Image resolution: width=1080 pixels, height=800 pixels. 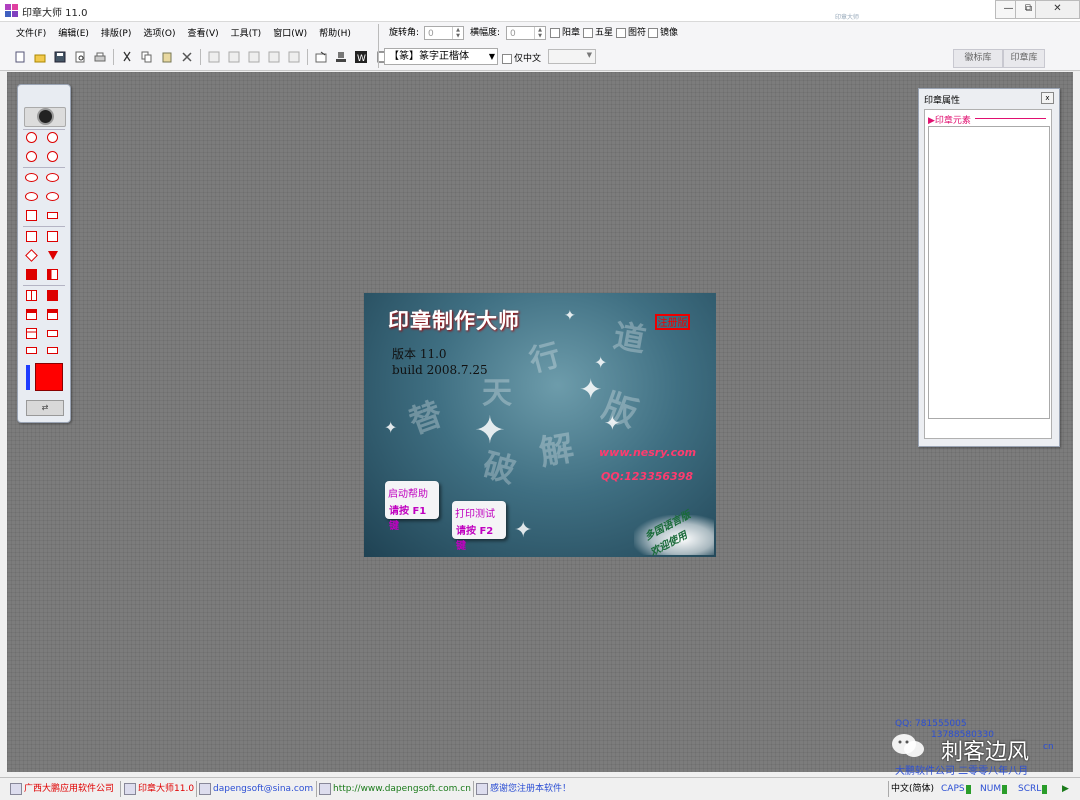 What do you see at coordinates (100, 57) in the screenshot?
I see `print-icon` at bounding box center [100, 57].